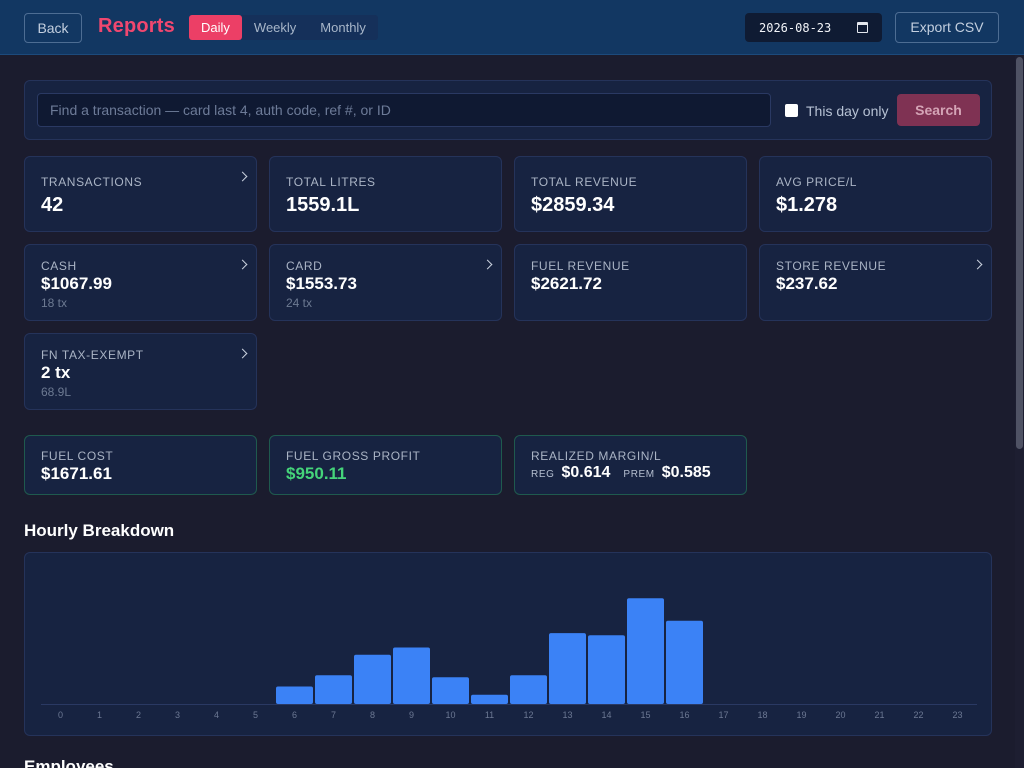 This screenshot has width=1024, height=768. What do you see at coordinates (947, 27) in the screenshot?
I see `export-csv-button: Export CSV` at bounding box center [947, 27].